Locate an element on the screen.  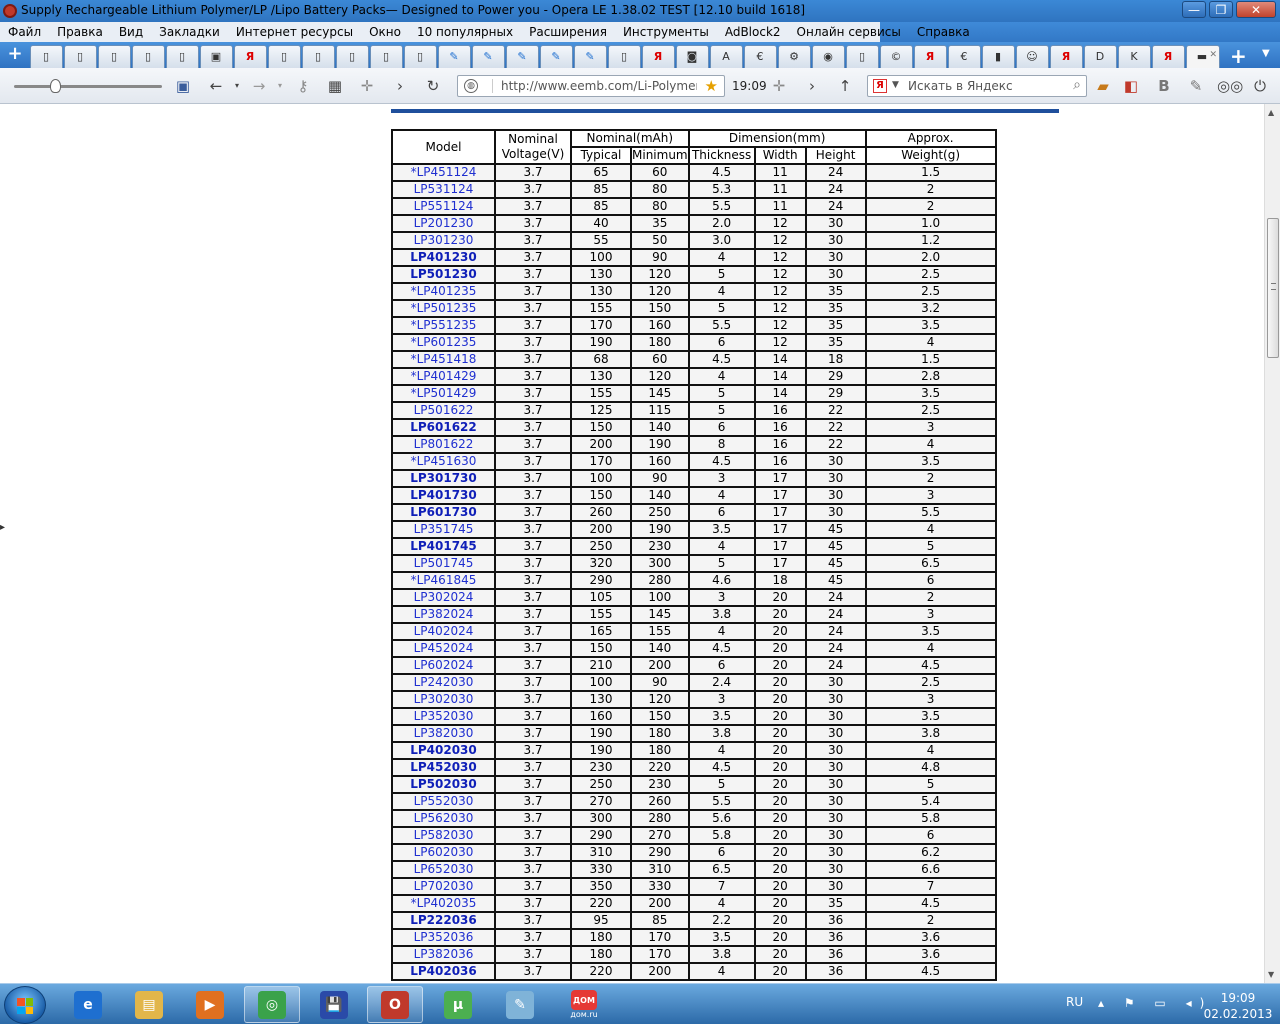
address-field: ◍ http://www.eemb.com/Li-Polymer_b ★ is located at coordinates (591, 86).